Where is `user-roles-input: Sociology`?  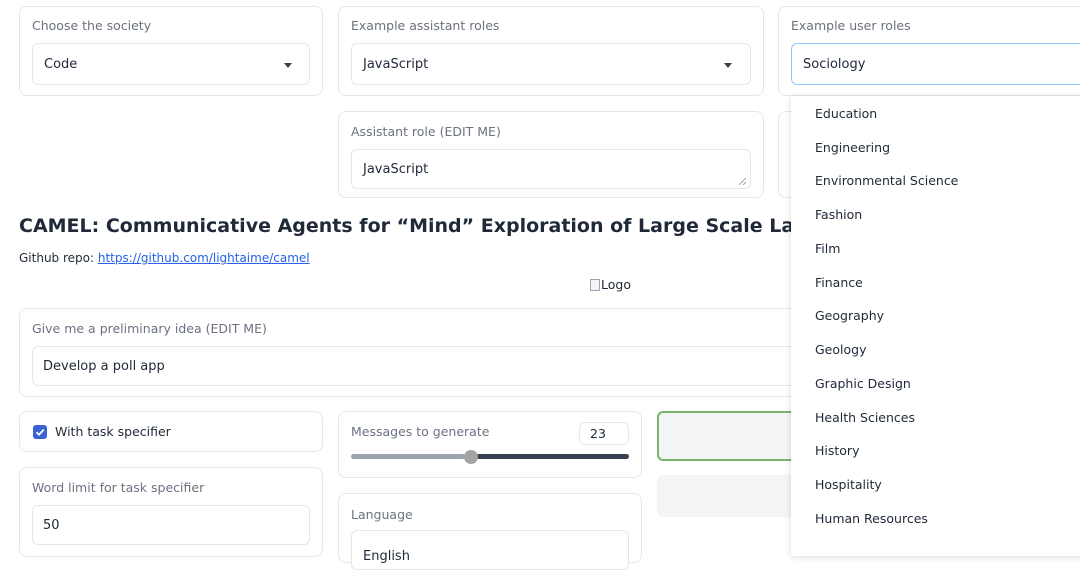 user-roles-input: Sociology is located at coordinates (935, 64).